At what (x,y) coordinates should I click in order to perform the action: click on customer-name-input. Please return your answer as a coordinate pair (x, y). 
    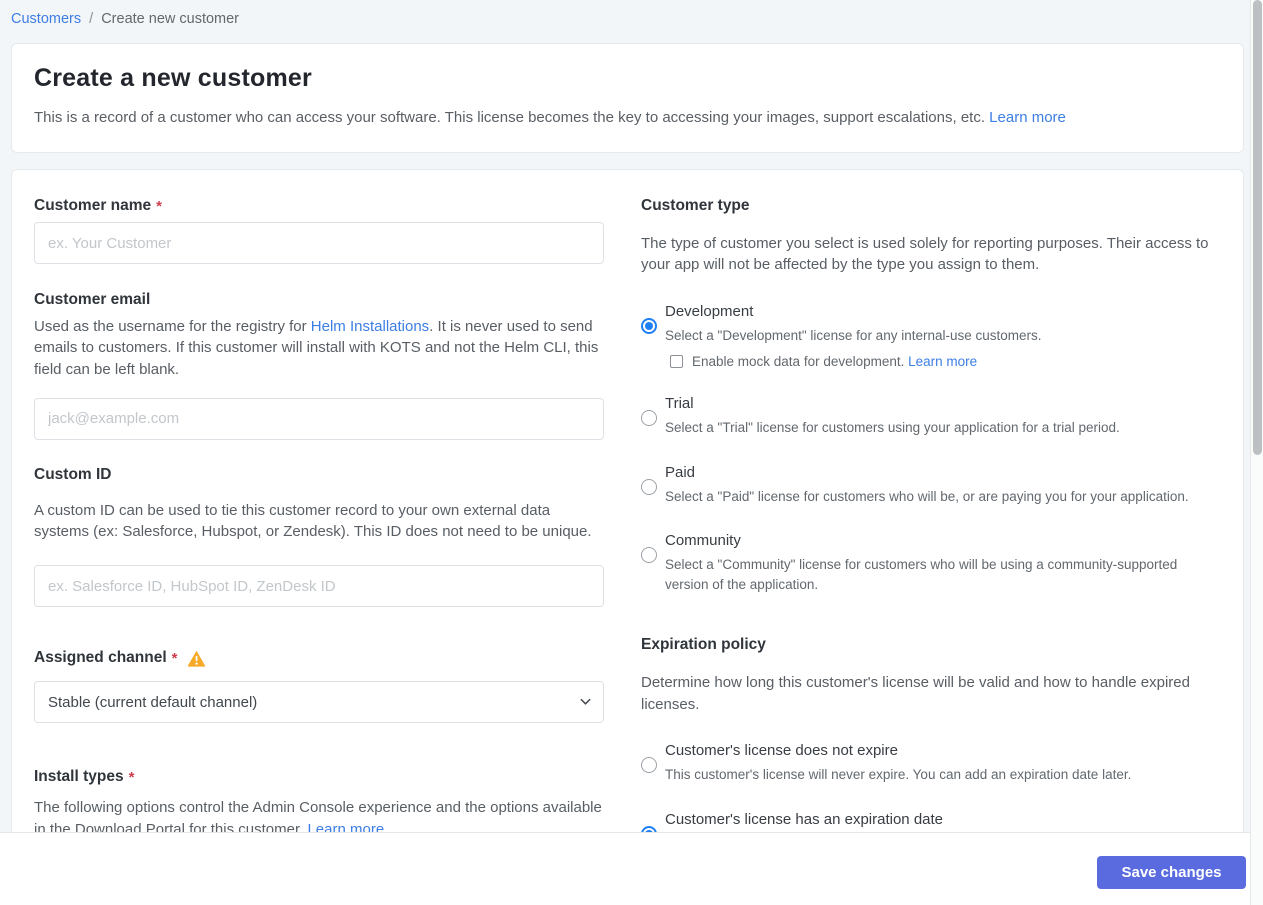
    Looking at the image, I should click on (319, 243).